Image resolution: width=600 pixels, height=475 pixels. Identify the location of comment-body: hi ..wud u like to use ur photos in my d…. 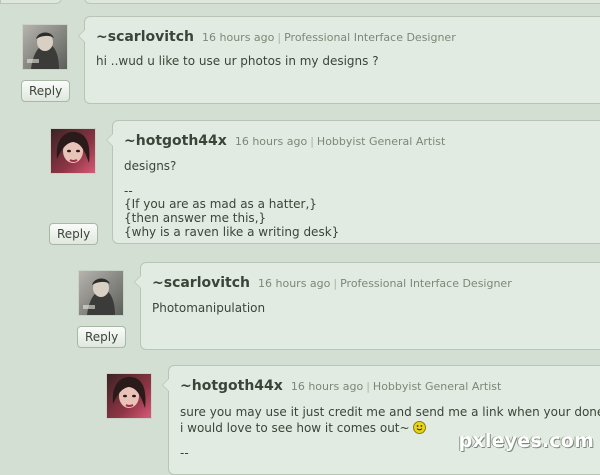
(237, 61).